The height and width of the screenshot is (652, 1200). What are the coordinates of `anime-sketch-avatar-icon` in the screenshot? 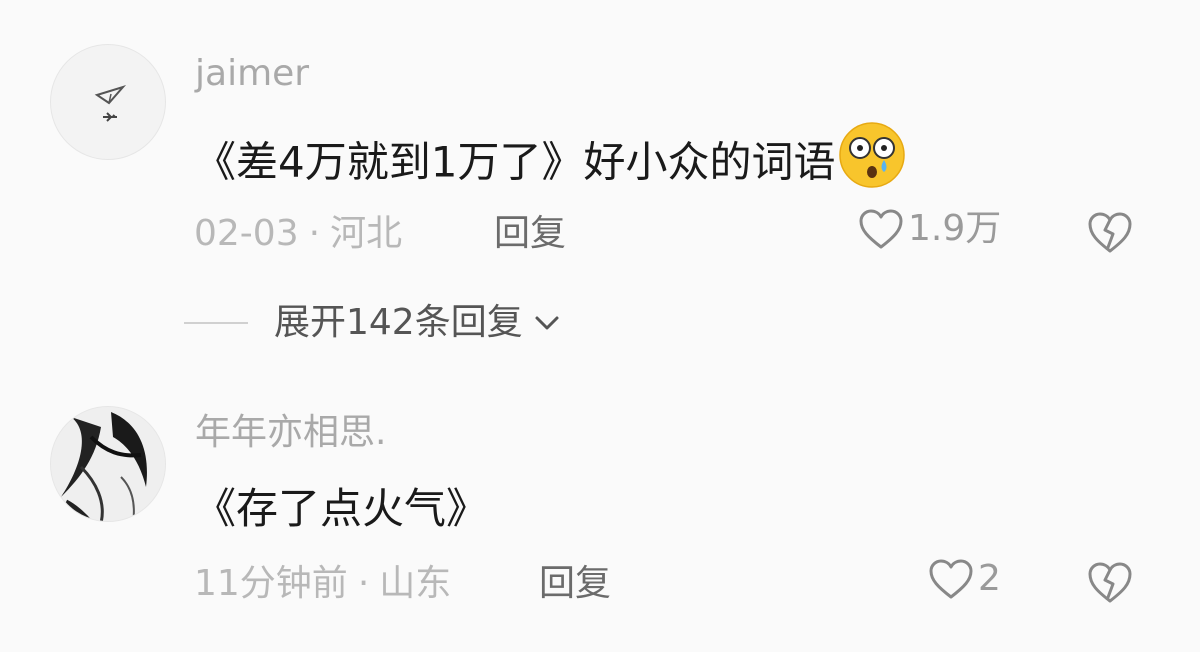 It's located at (108, 464).